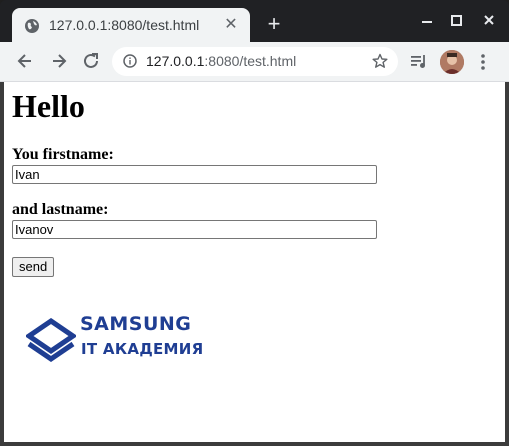  Describe the element at coordinates (142, 349) in the screenshot. I see `logo-line-2: IT АКАДЕМИЯ` at that location.